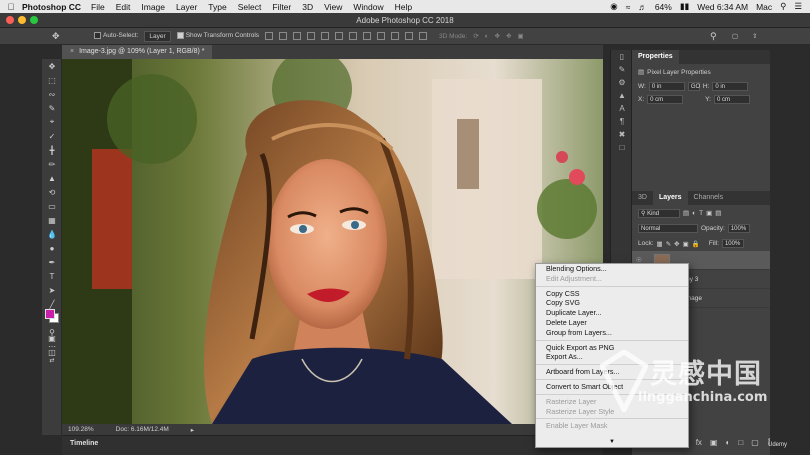 The image size is (810, 455). Describe the element at coordinates (381, 36) in the screenshot. I see `distribute-bottom-icon` at that location.